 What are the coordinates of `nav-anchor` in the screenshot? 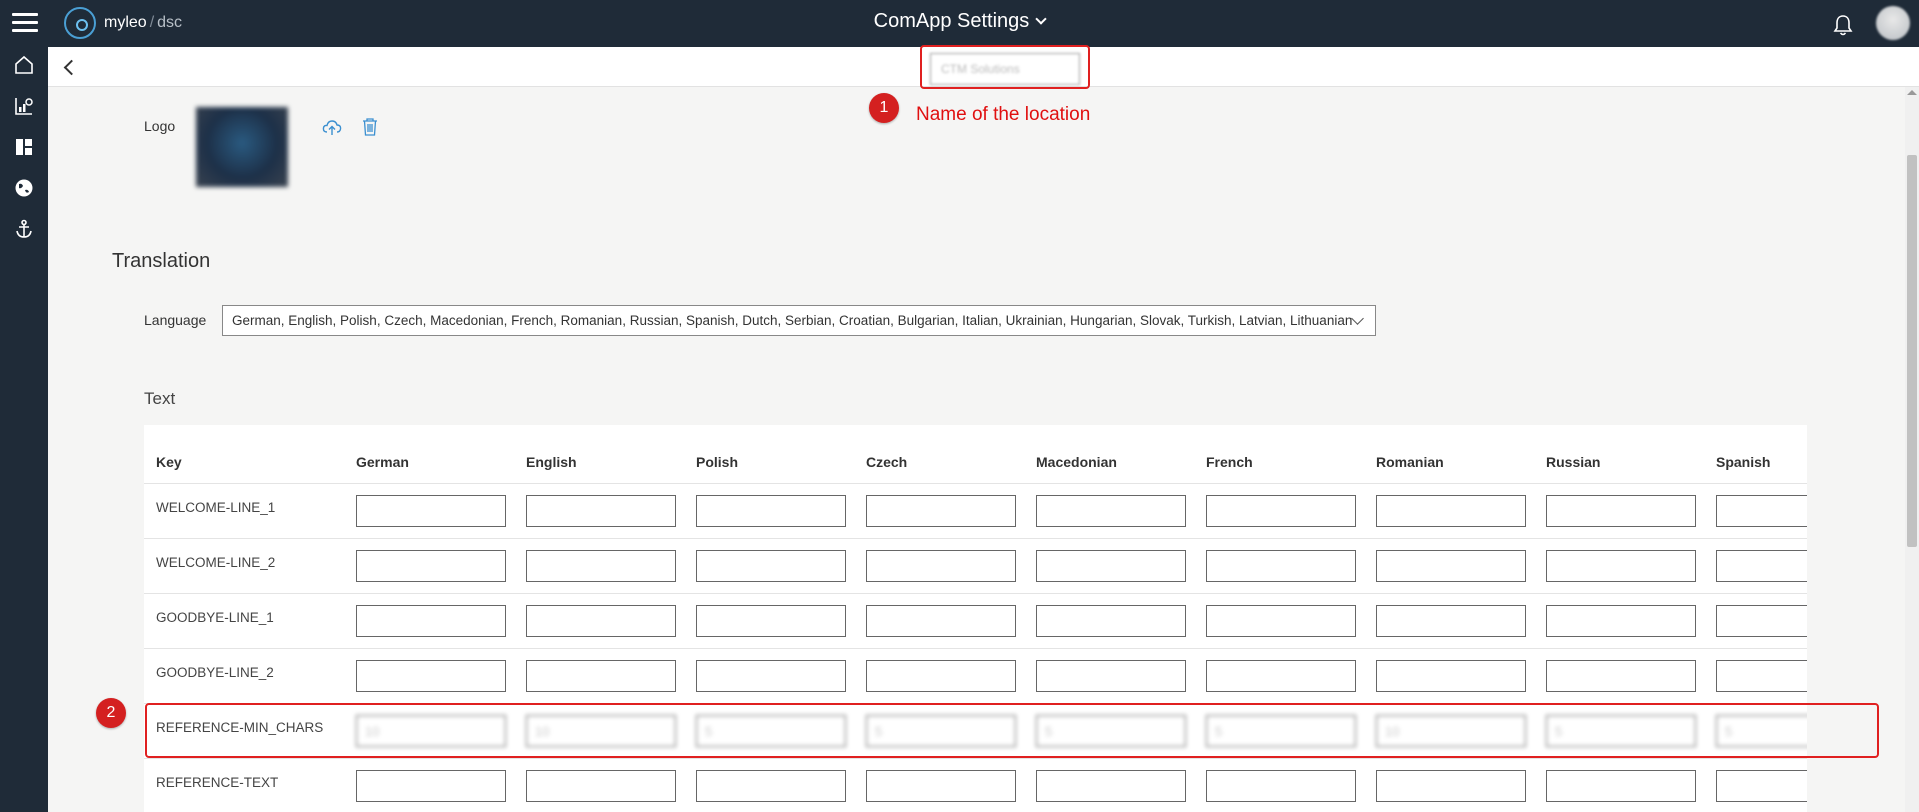 It's located at (24, 231).